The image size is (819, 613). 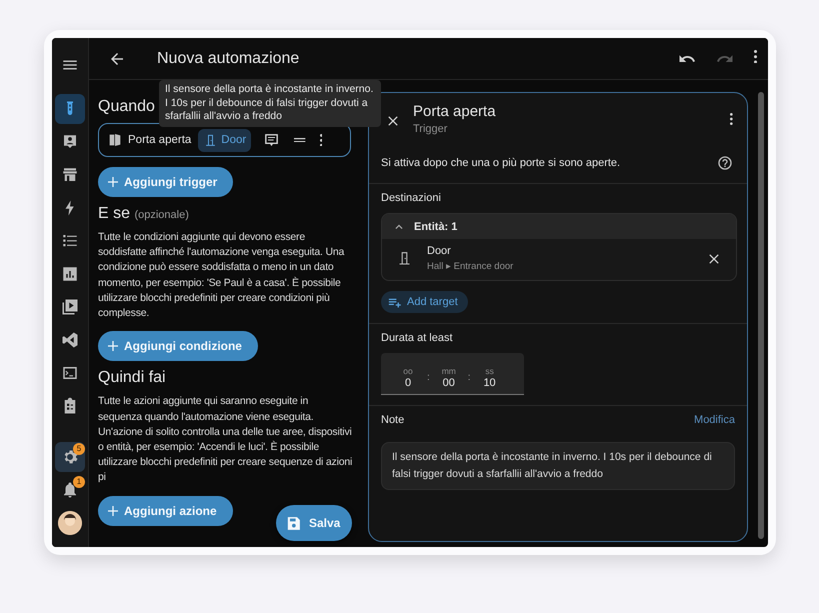 I want to click on notification-badge: 5, so click(x=79, y=448).